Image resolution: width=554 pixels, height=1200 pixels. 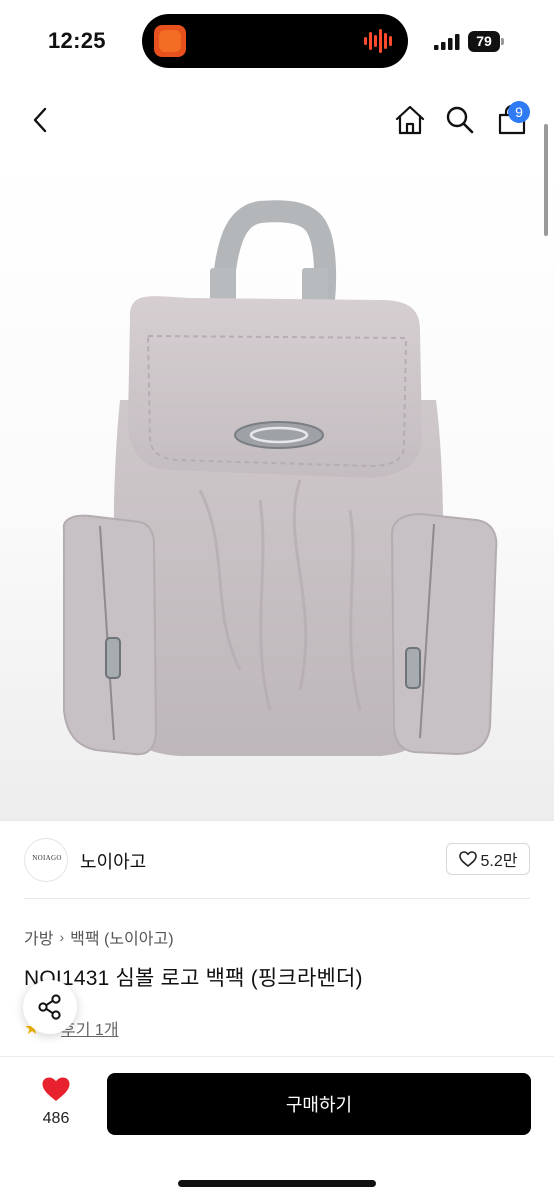 I want to click on back-button, so click(x=40, y=120).